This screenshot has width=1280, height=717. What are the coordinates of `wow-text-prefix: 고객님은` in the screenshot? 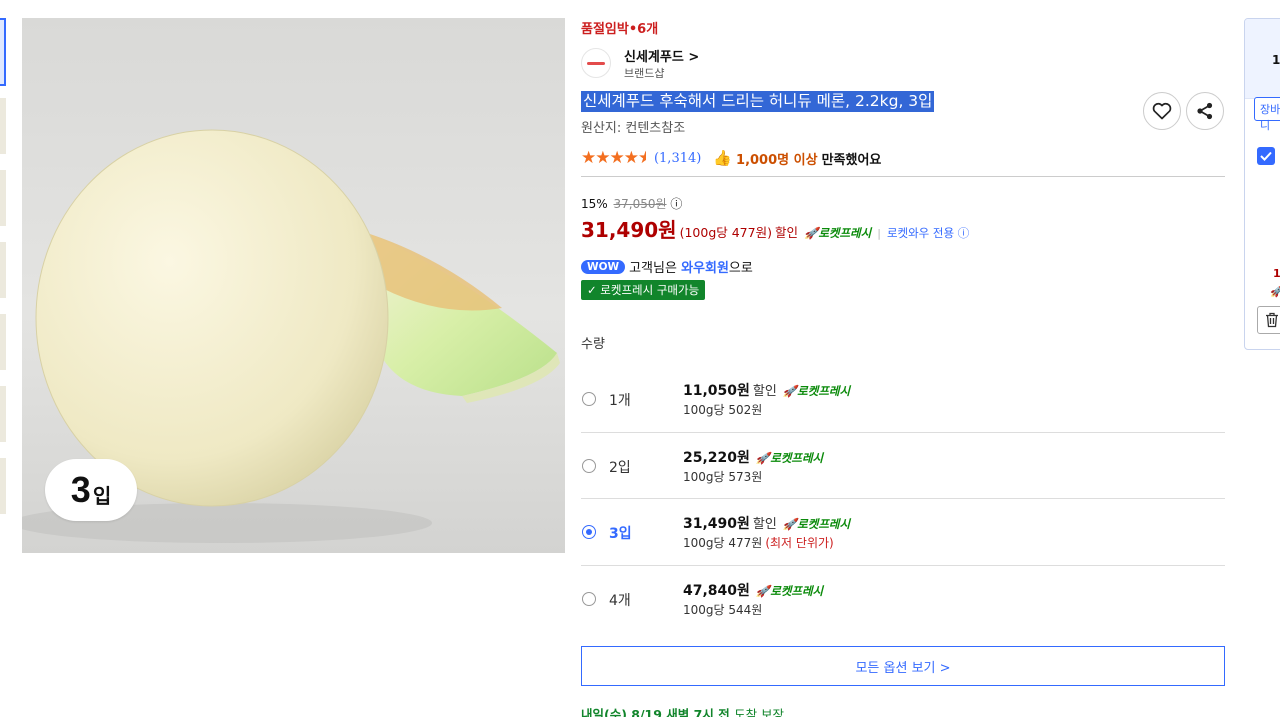 It's located at (653, 268).